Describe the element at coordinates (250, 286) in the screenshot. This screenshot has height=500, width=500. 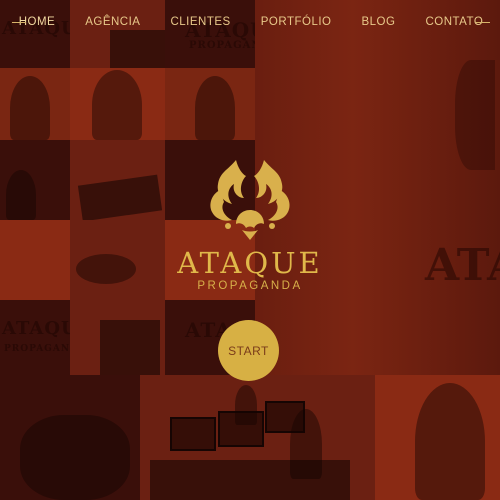
I see `brand-subtitle: PROPAGANDA` at that location.